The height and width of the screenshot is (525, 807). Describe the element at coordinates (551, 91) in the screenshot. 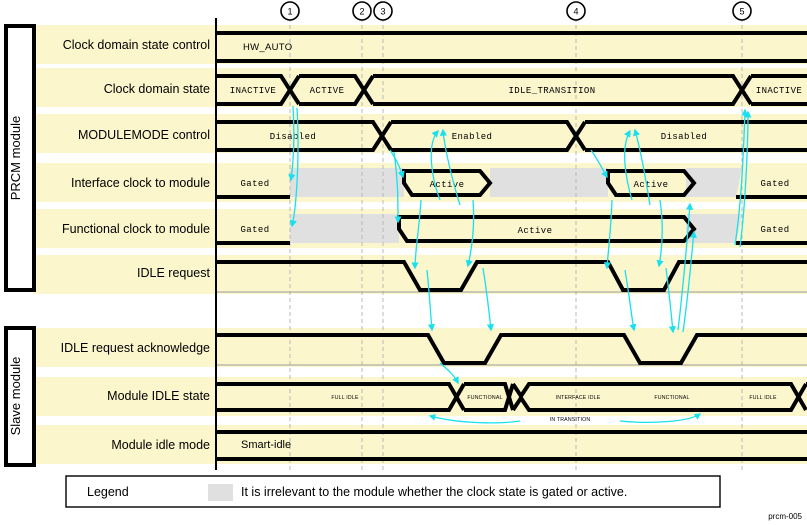

I see `value-cds-idle-transition: IDLE_TRANSITION` at that location.